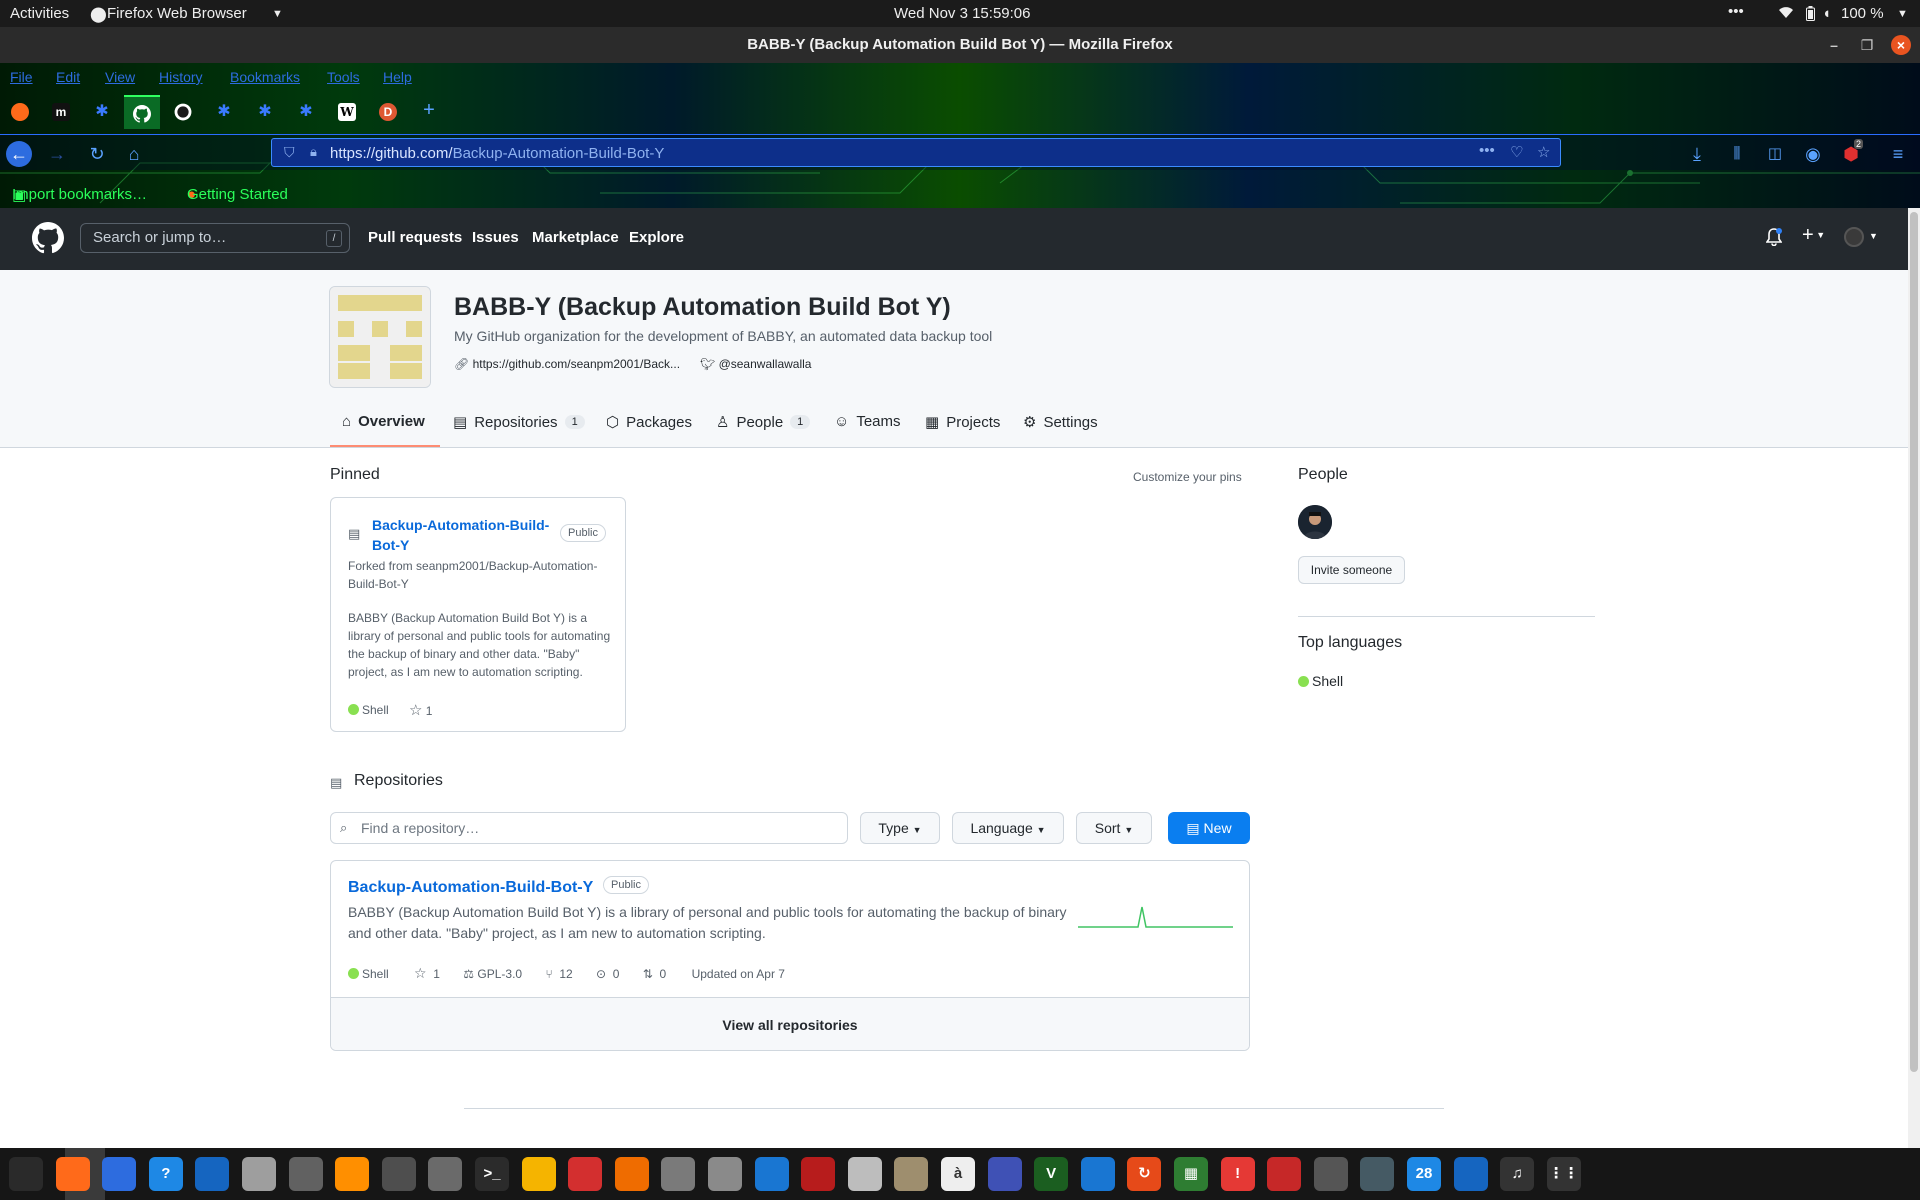  Describe the element at coordinates (558, 974) in the screenshot. I see `repo-forks: ⑂ 12` at that location.